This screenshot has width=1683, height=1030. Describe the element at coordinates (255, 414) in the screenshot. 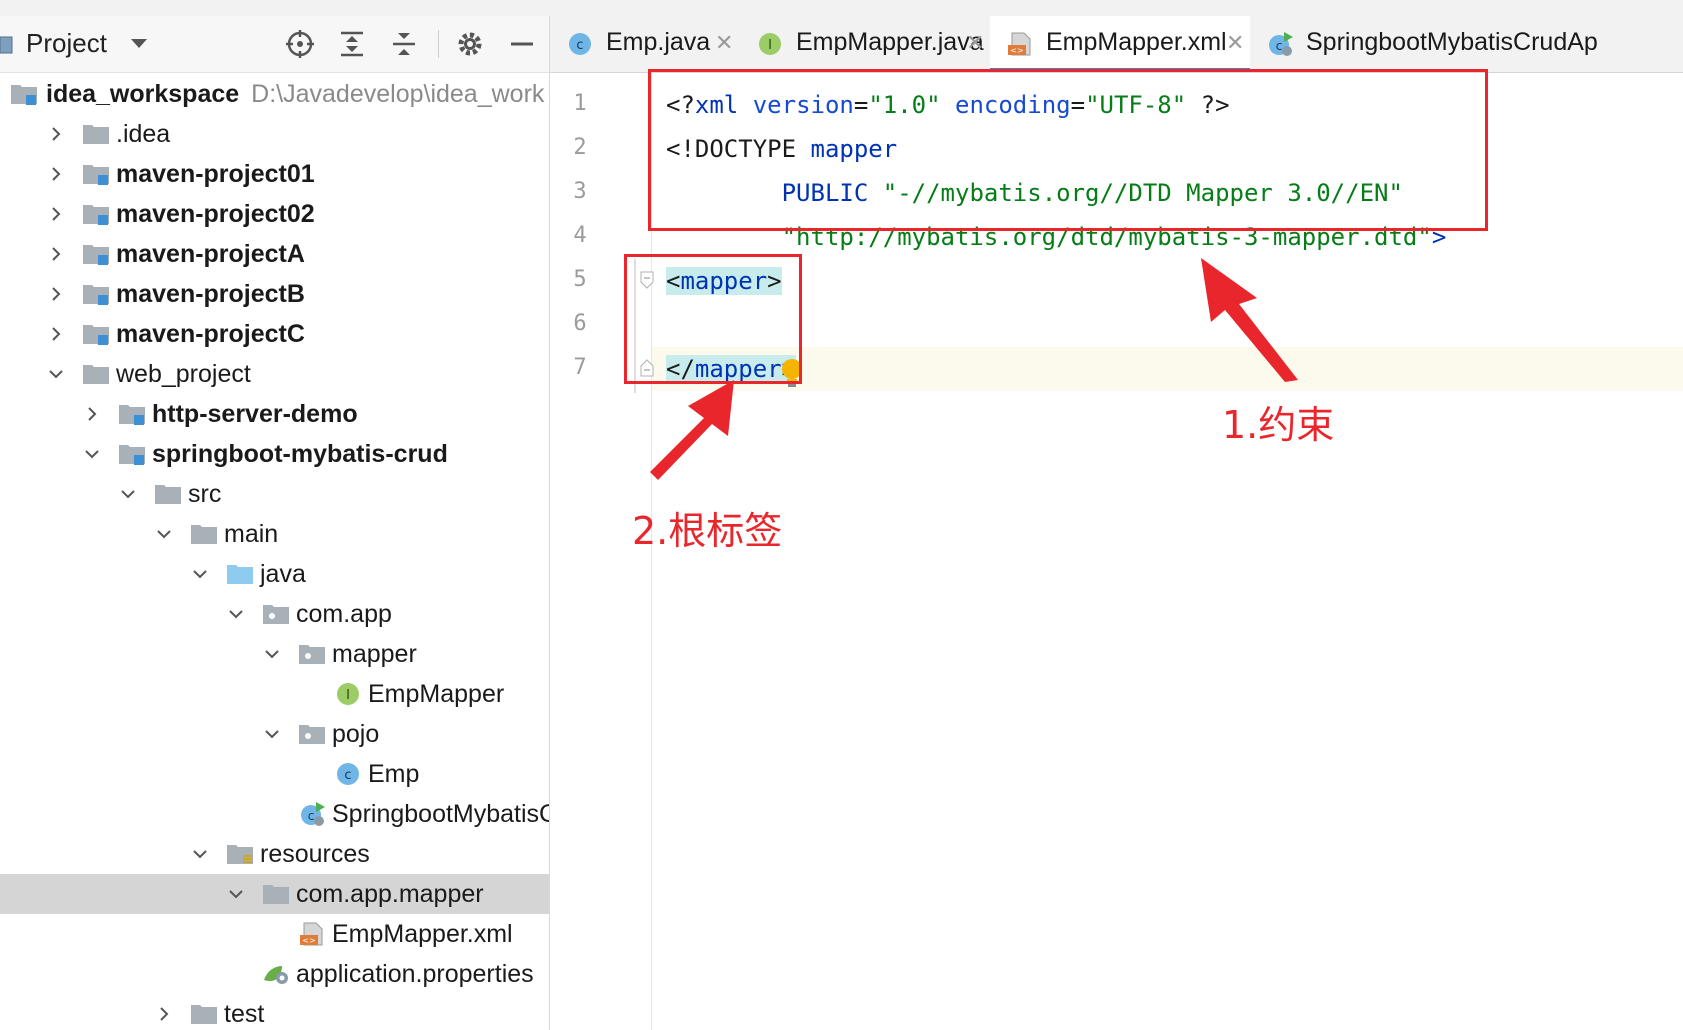

I see `tree-node-label: http-server-demo` at that location.